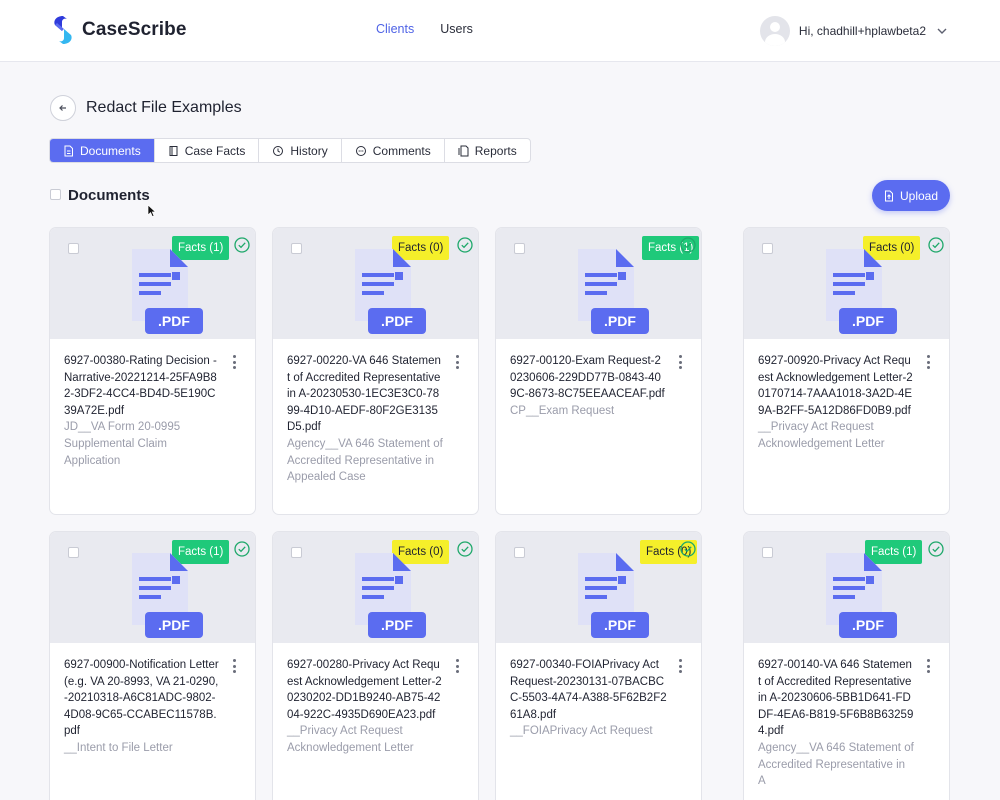  Describe the element at coordinates (309, 150) in the screenshot. I see `tab-label: History` at that location.